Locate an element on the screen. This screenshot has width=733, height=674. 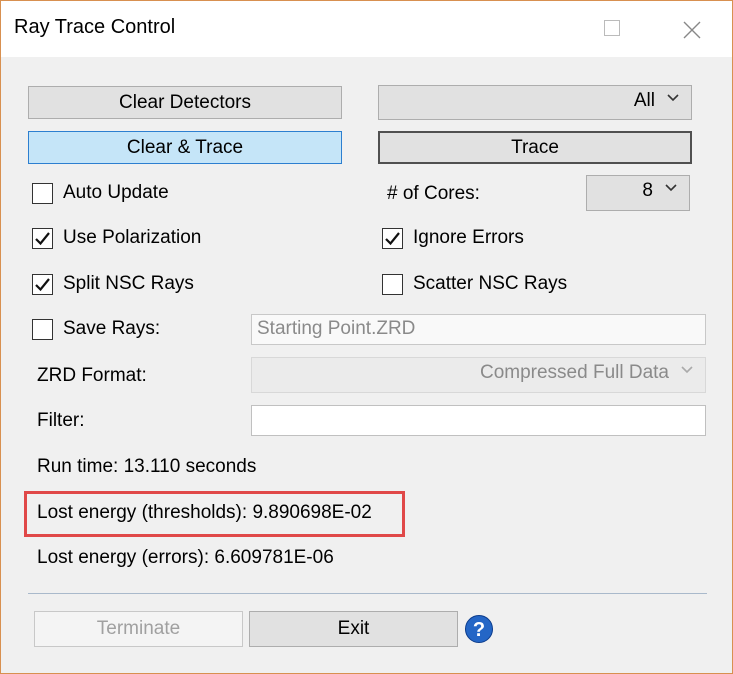
cores-select-value: 8 is located at coordinates (647, 190).